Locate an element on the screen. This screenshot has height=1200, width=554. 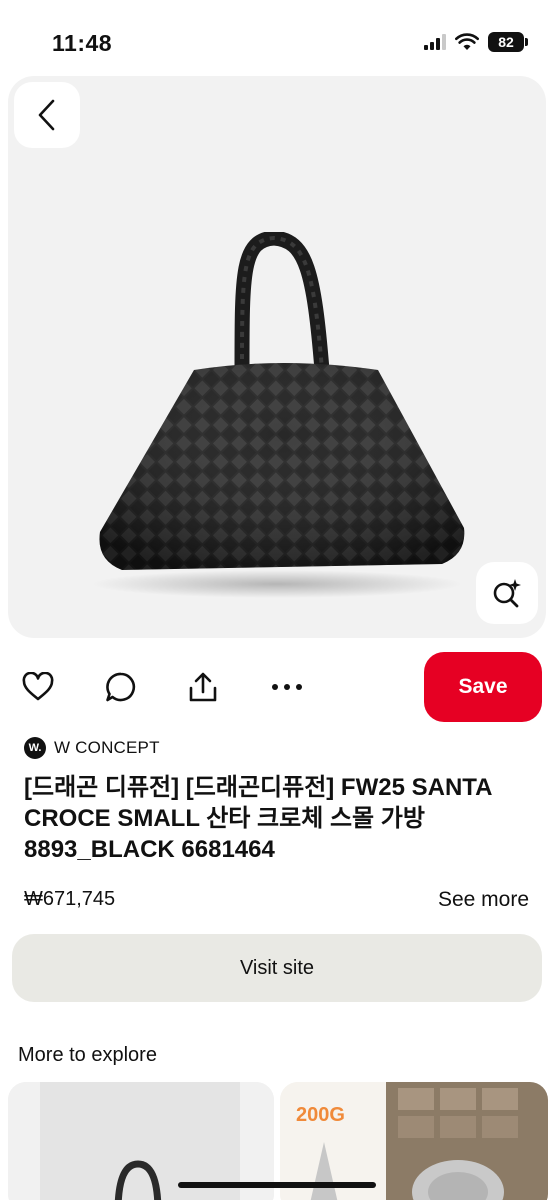
visual-search-button is located at coordinates (507, 593).